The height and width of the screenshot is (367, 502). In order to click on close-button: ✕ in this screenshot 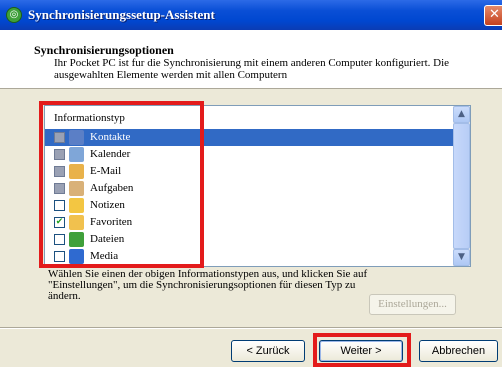, I will do `click(493, 15)`.